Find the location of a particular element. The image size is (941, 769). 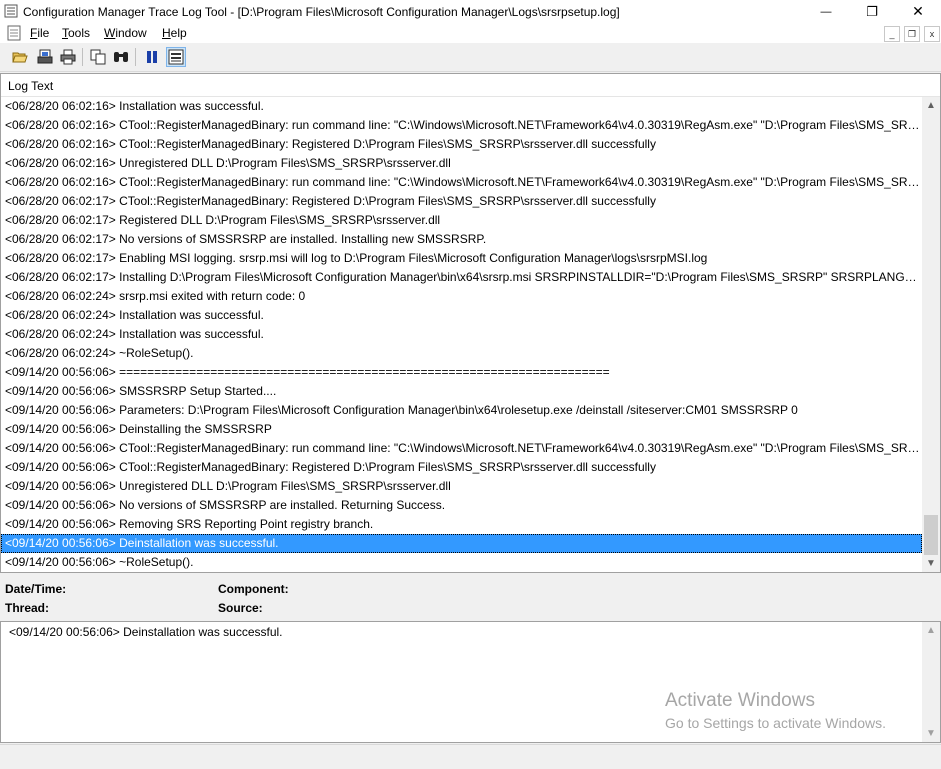

menu-tools: Tools is located at coordinates (76, 33).